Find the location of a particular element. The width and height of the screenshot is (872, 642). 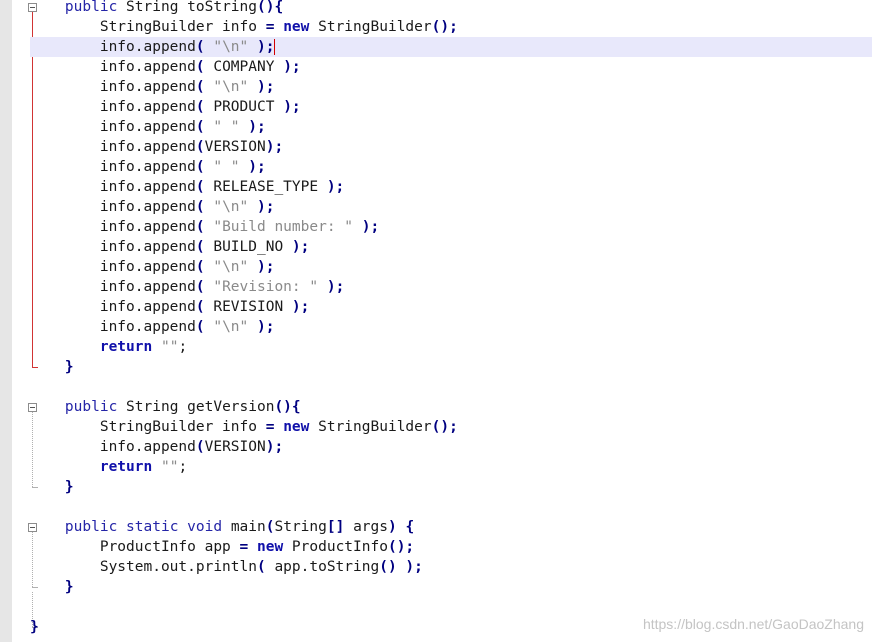

code-line: info.append( REVISION ); is located at coordinates (451, 307).